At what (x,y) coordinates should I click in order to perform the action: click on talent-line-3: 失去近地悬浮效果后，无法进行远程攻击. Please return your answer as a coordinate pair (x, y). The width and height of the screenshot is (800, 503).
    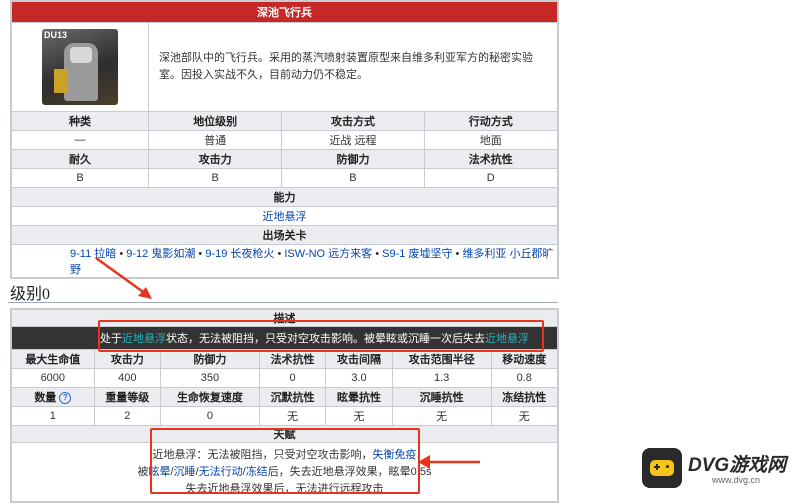
    Looking at the image, I should click on (284, 488).